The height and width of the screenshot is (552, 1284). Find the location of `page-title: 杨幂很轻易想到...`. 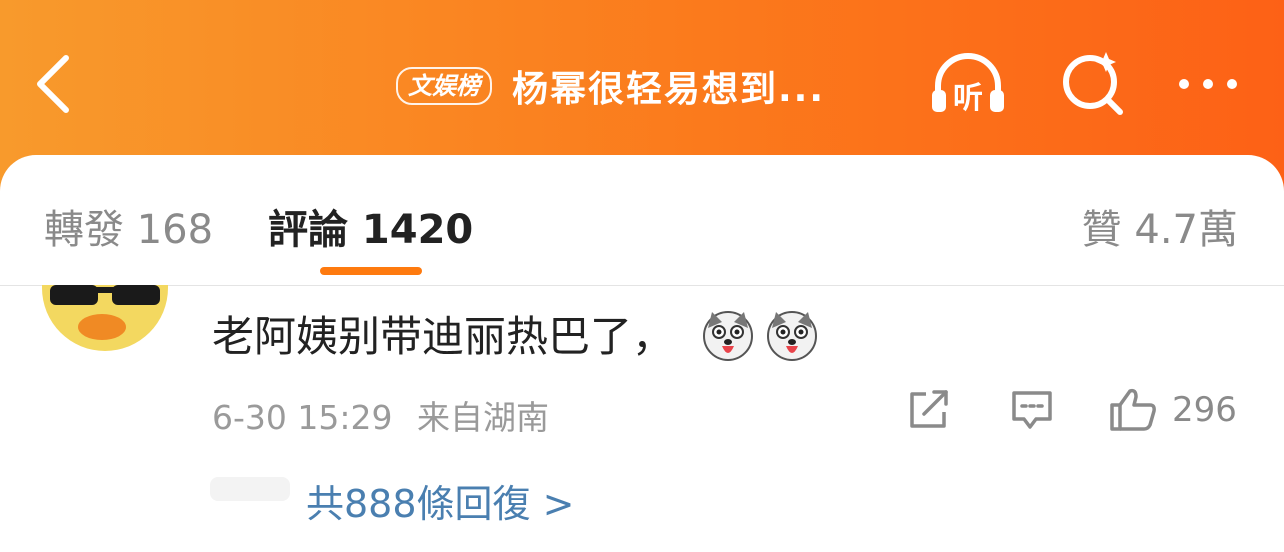

page-title: 杨幂很轻易想到... is located at coordinates (669, 89).